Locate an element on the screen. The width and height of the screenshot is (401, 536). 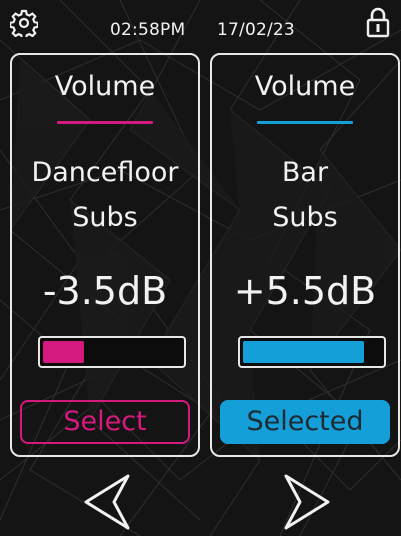
status-bar: 02:58PM 17/02/23 is located at coordinates (200, 25).